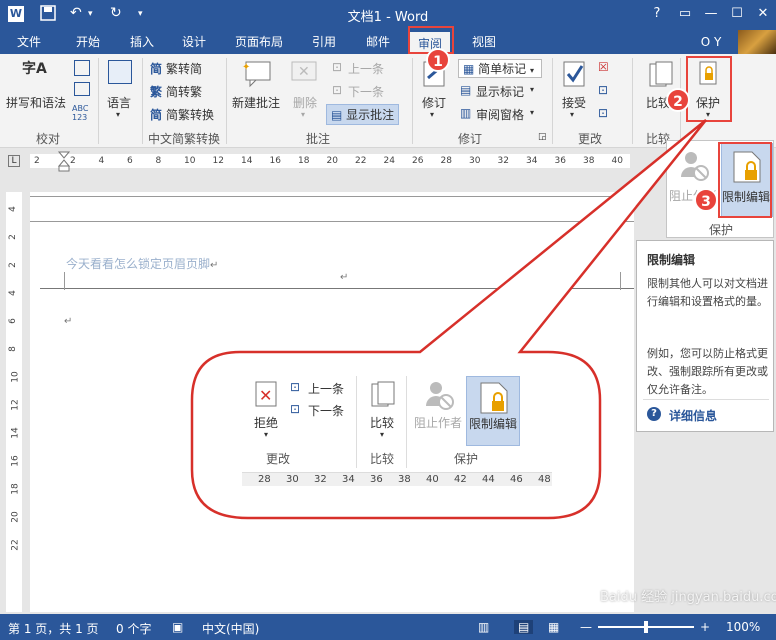 The height and width of the screenshot is (640, 776). I want to click on language-status: 中文(中国), so click(230, 628).